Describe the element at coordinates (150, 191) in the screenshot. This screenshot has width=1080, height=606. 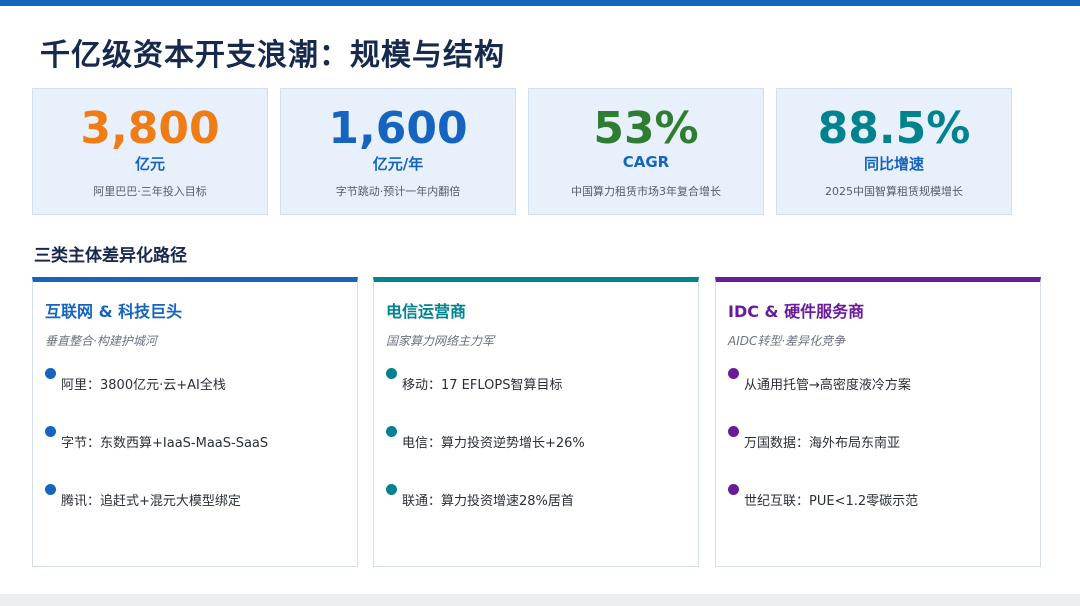
I see `stat-description: 阿里巴巴·三年投入目标` at that location.